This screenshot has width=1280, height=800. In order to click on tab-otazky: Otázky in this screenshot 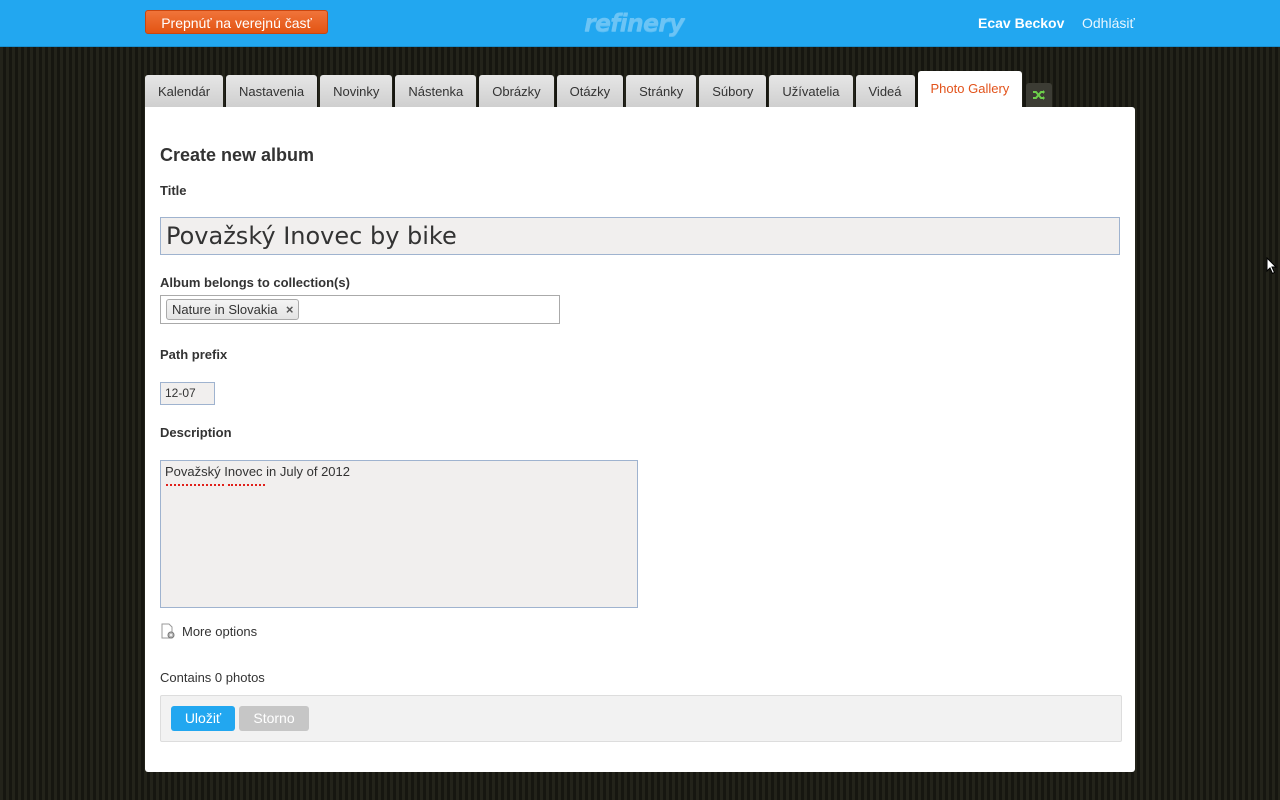, I will do `click(590, 91)`.